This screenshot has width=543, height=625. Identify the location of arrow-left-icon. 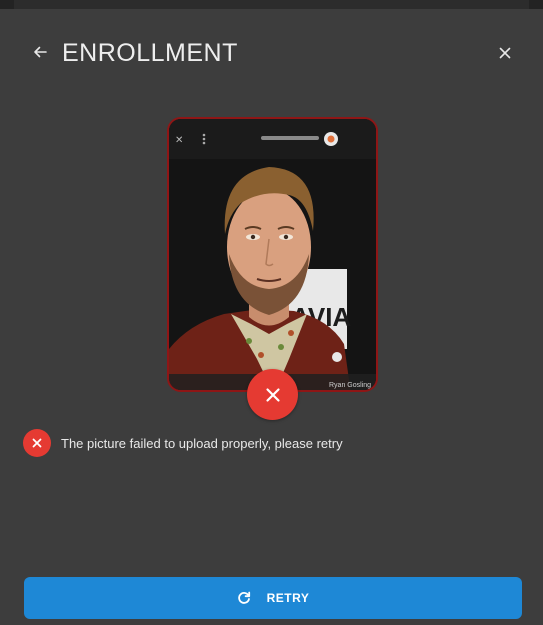
(40, 52).